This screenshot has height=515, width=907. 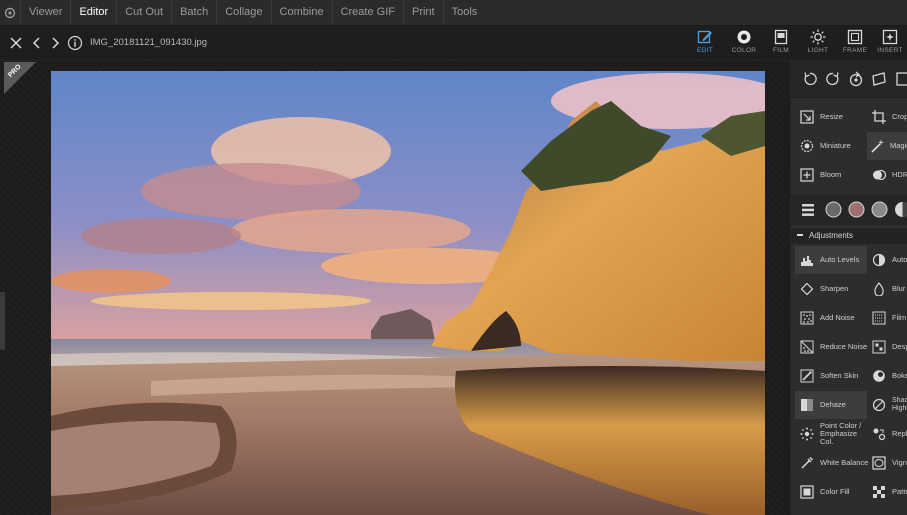 I want to click on despeckle-icon, so click(x=879, y=347).